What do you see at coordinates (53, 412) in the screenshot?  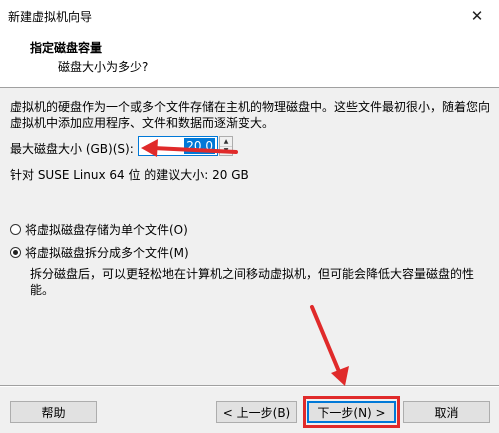 I see `help-button: 帮助` at bounding box center [53, 412].